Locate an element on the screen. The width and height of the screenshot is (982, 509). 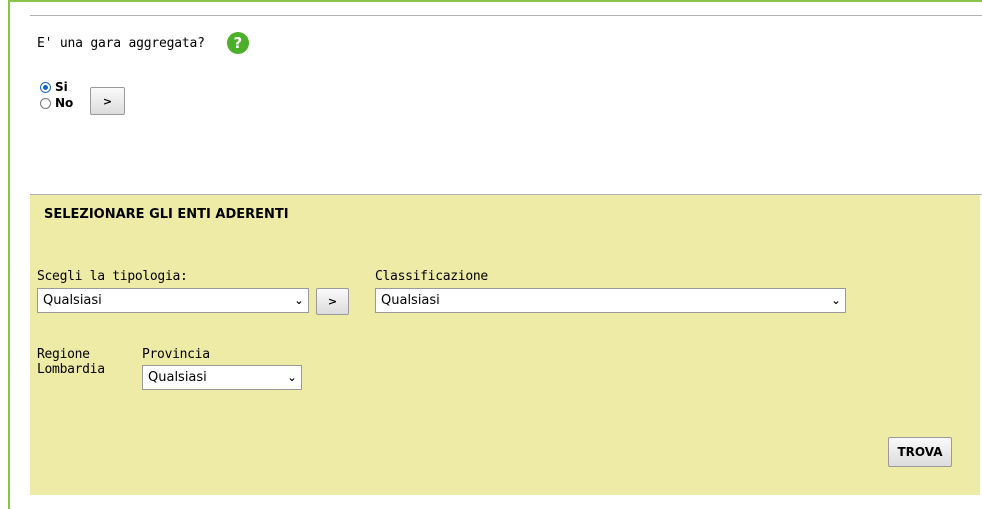
enti-title: SELEZIONARE GLI ENTI ADERENTI is located at coordinates (166, 214).